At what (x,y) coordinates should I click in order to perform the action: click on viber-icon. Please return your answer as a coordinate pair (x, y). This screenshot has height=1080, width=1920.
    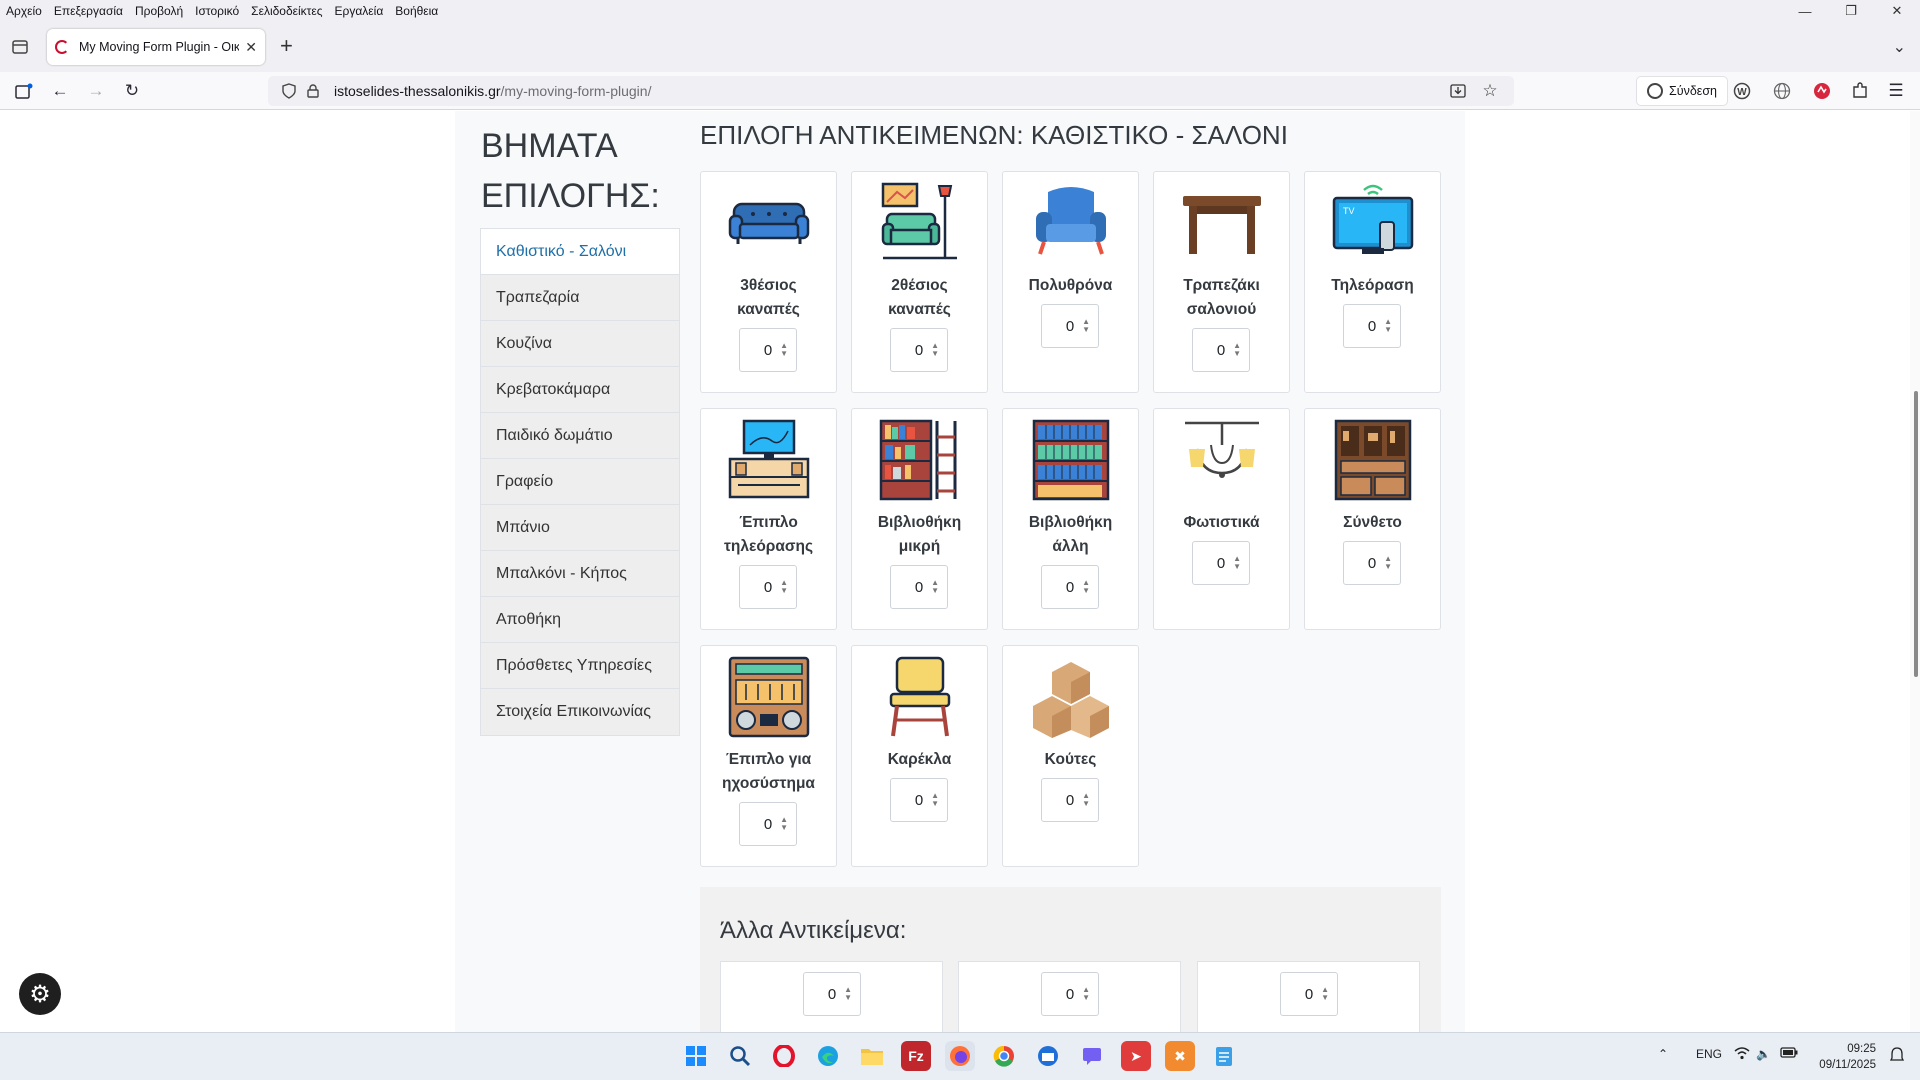
    Looking at the image, I should click on (1092, 1056).